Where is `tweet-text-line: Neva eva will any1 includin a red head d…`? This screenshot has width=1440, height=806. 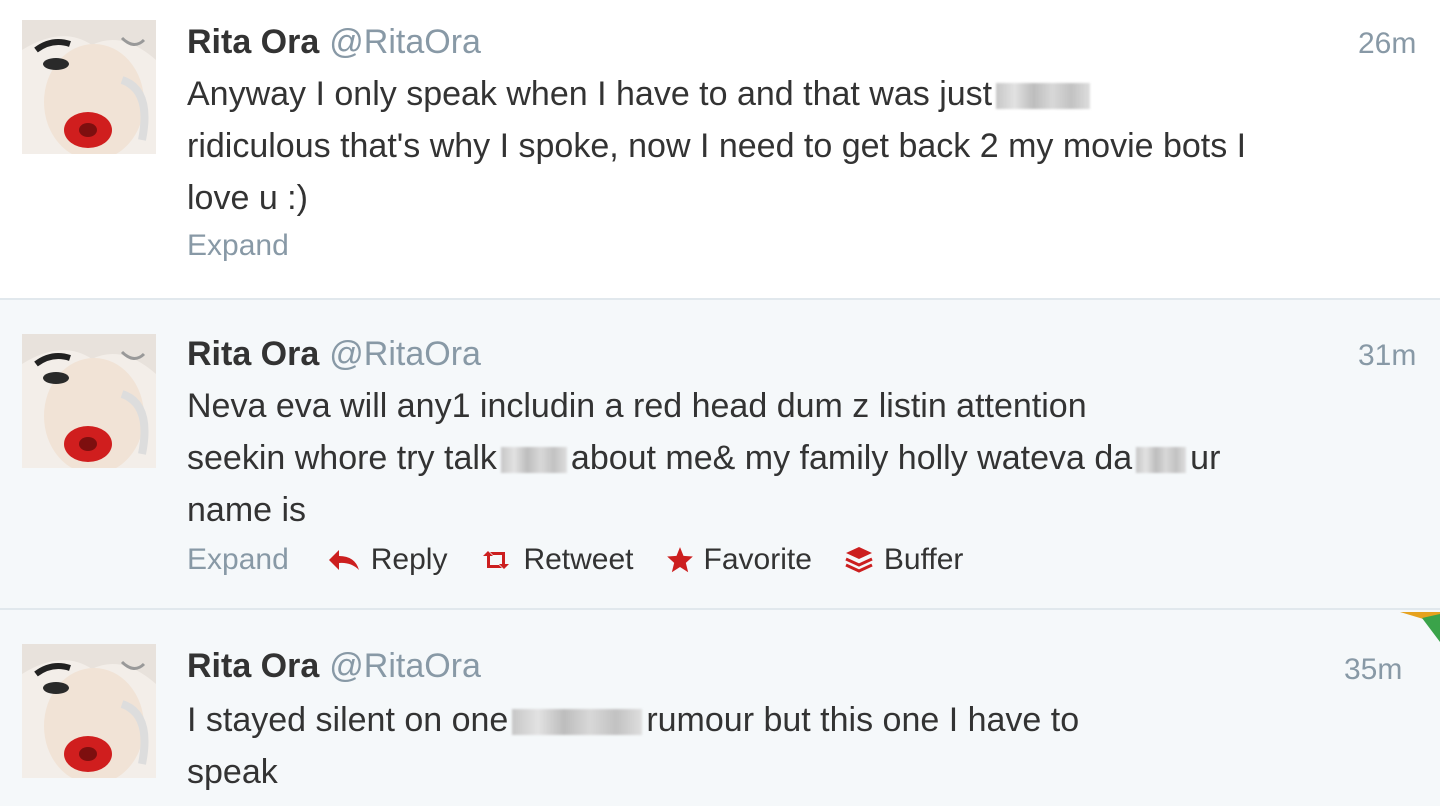 tweet-text-line: Neva eva will any1 includin a red head d… is located at coordinates (637, 406).